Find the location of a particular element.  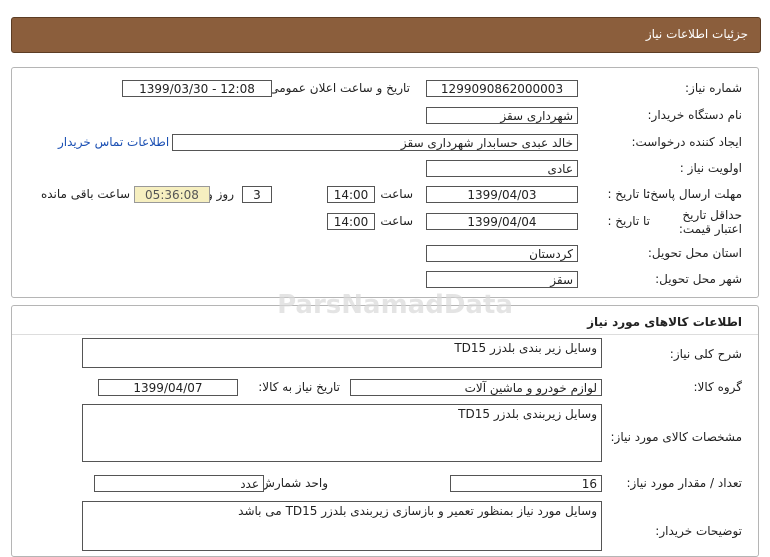

province-field: کردستان is located at coordinates (502, 253).